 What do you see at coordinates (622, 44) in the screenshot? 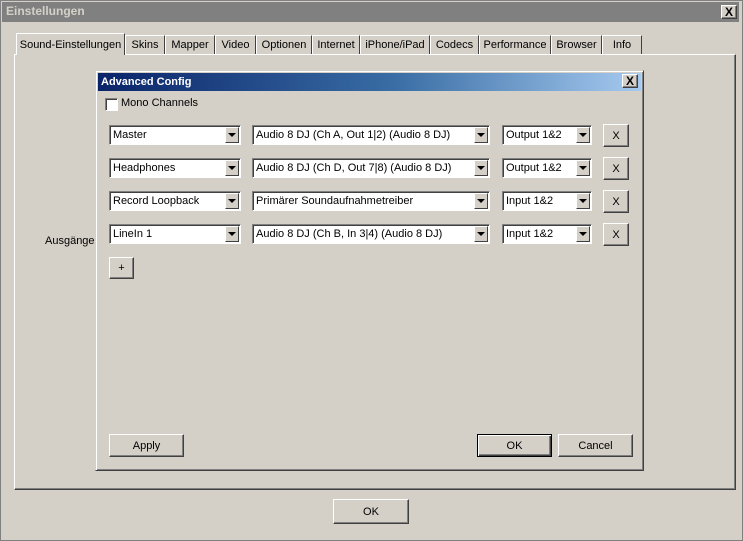
I see `tab-info: Info` at bounding box center [622, 44].